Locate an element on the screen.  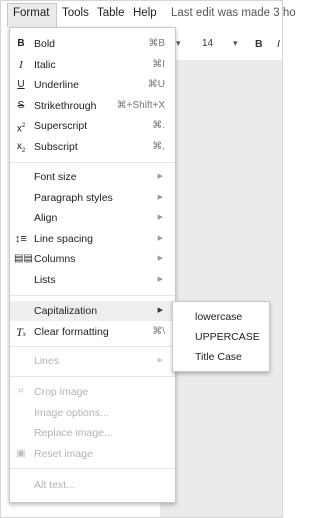
menu-item-clear-formatting: Tx Clear formatting ⌘\ is located at coordinates (92, 332).